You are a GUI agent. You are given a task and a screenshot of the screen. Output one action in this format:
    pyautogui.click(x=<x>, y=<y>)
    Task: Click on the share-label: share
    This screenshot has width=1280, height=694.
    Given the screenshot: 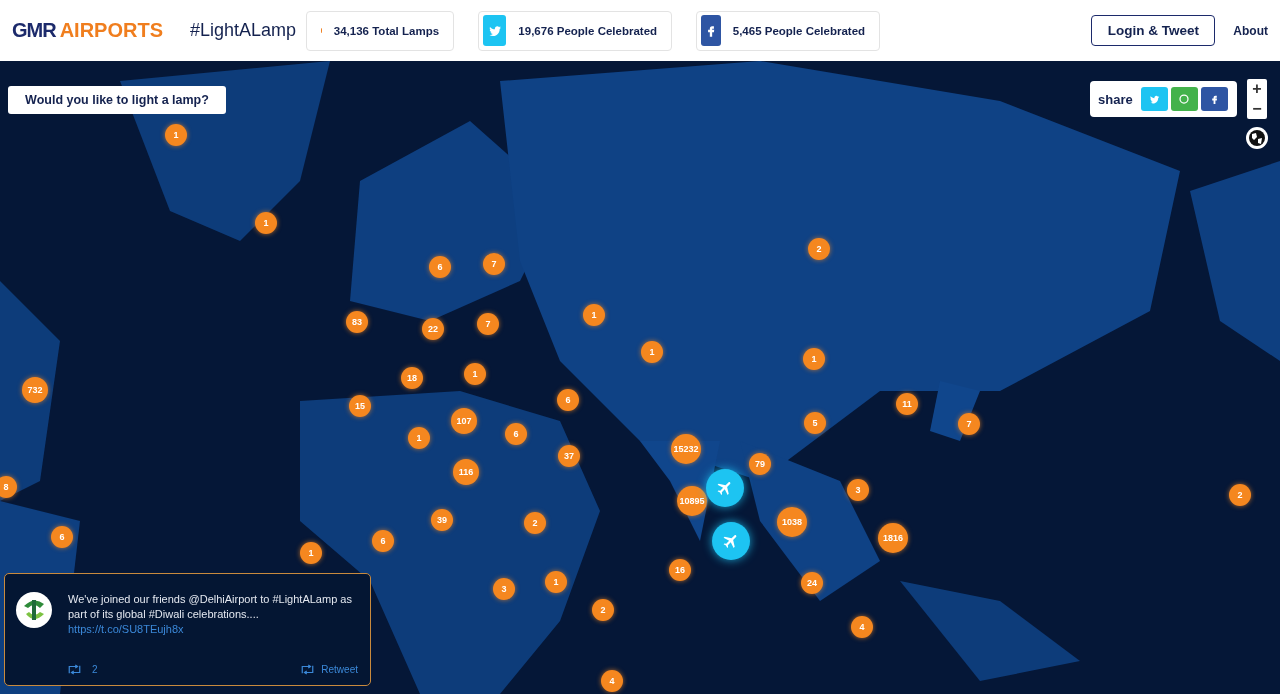 What is the action you would take?
    pyautogui.click(x=1115, y=99)
    